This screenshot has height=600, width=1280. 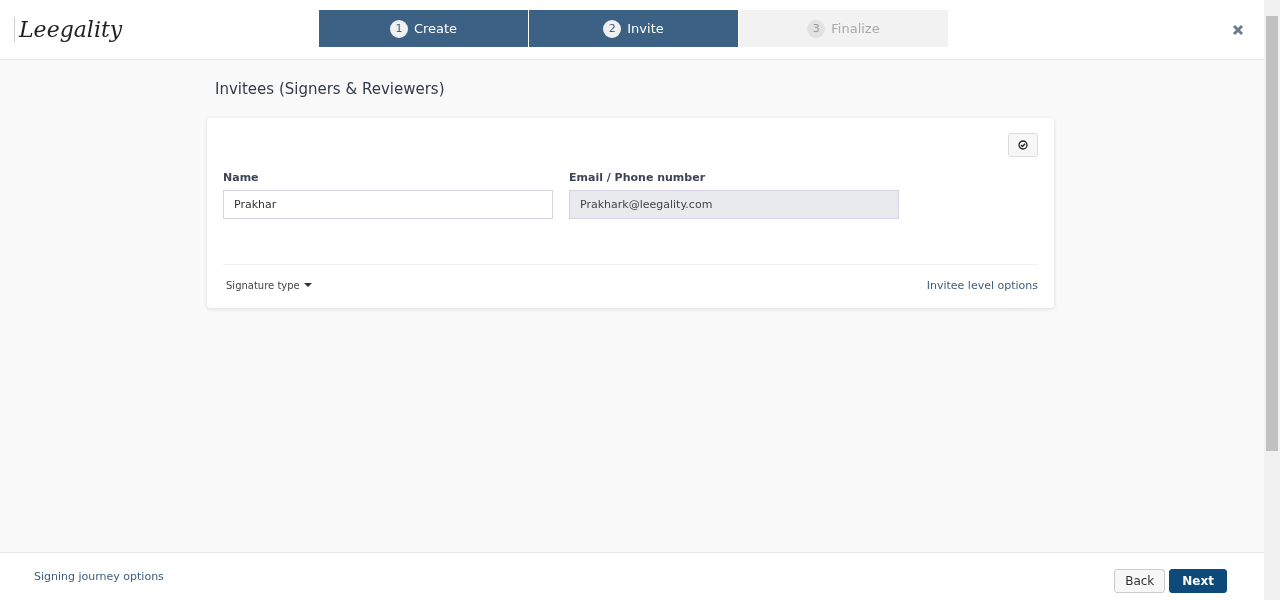 I want to click on caret-icon, so click(x=307, y=285).